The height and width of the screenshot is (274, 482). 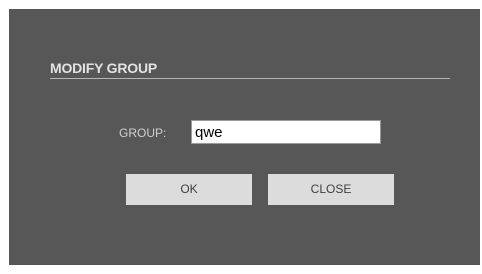 I want to click on dialog-title: MODIFY GROUP, so click(x=104, y=68).